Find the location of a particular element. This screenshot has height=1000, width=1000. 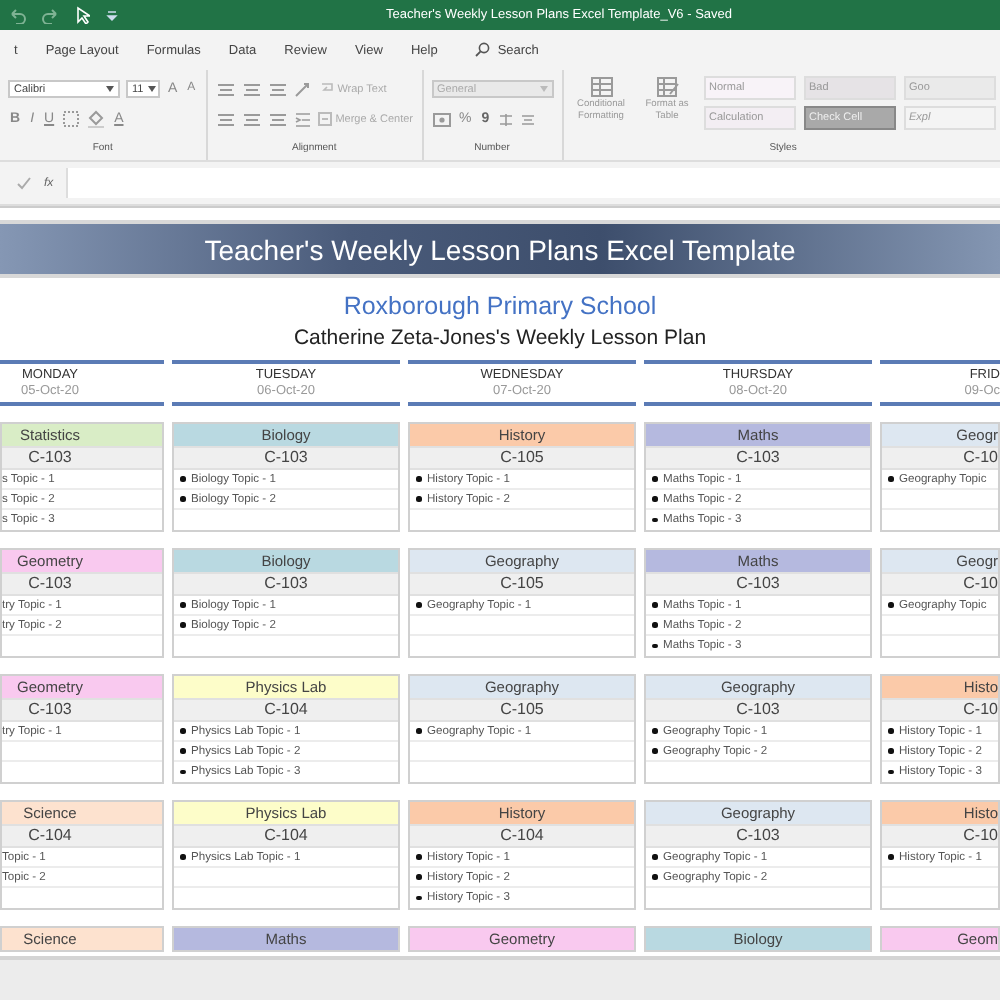

align-middle-icon is located at coordinates (251, 89).